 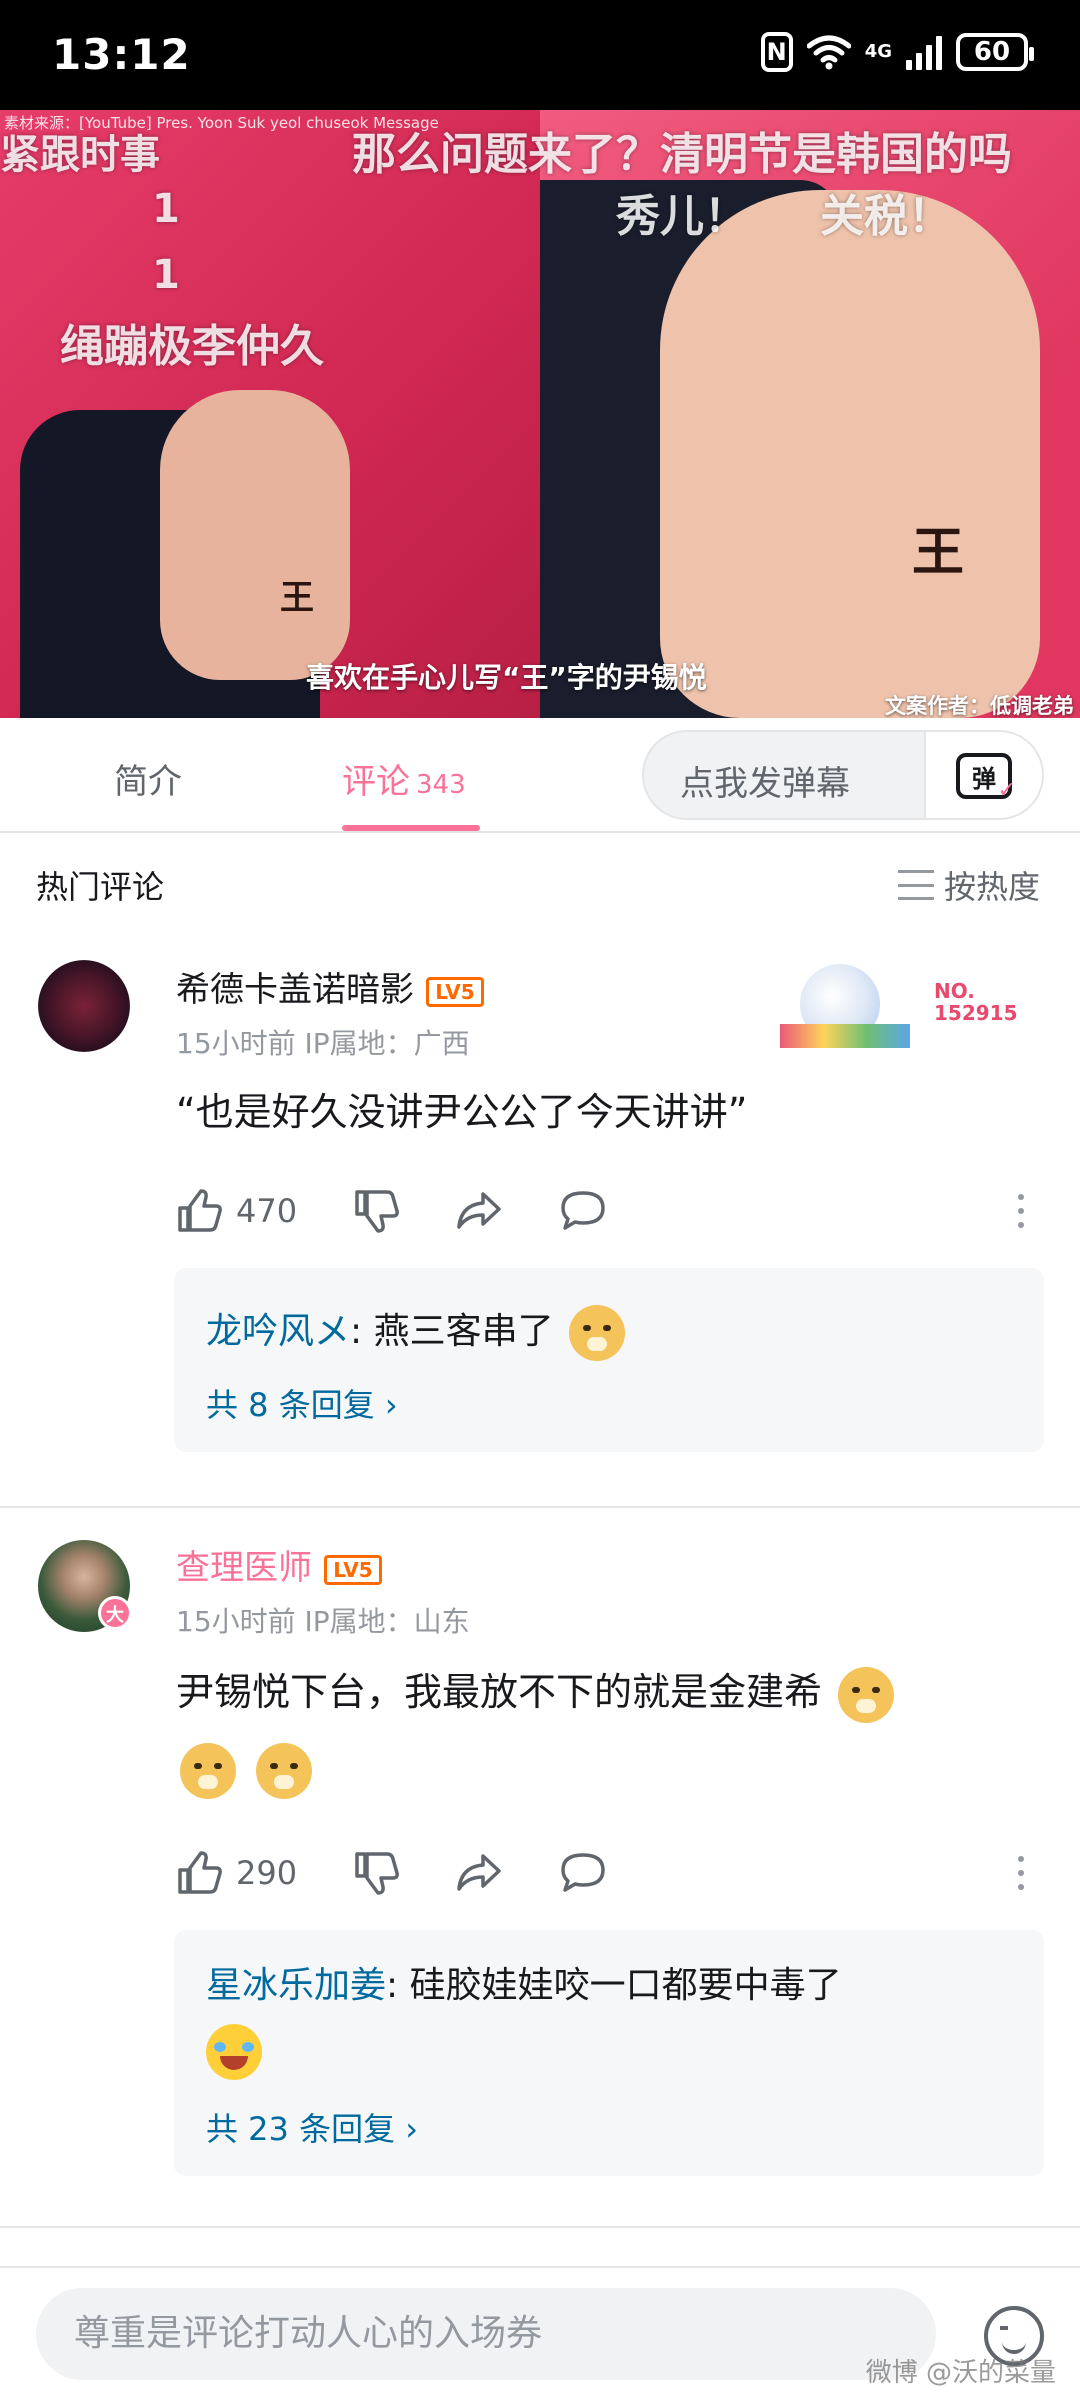 What do you see at coordinates (1006, 790) in the screenshot?
I see `check-icon: ✓` at bounding box center [1006, 790].